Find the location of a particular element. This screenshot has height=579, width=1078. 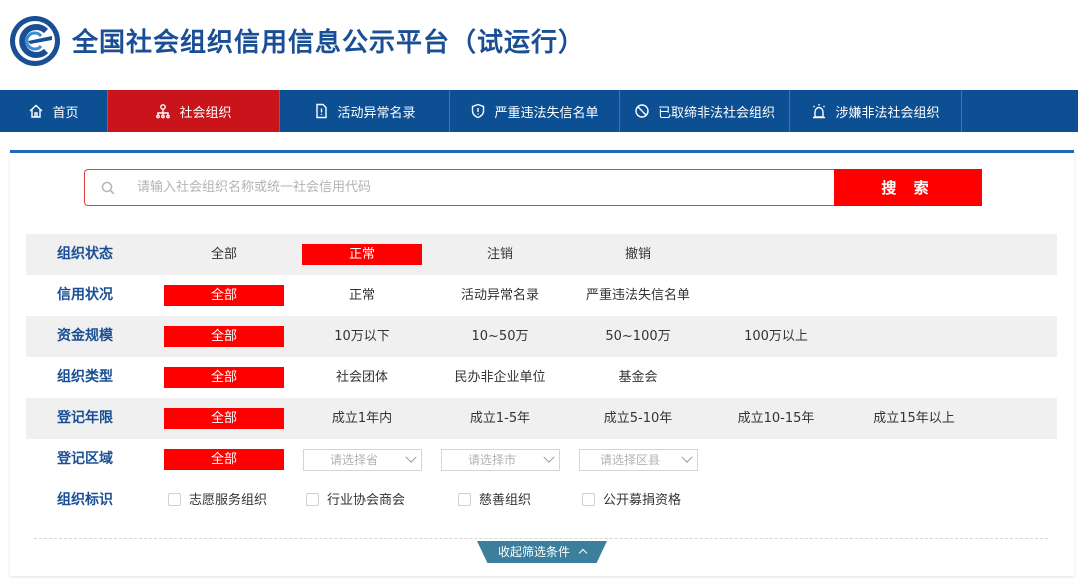

divider is located at coordinates (541, 538).